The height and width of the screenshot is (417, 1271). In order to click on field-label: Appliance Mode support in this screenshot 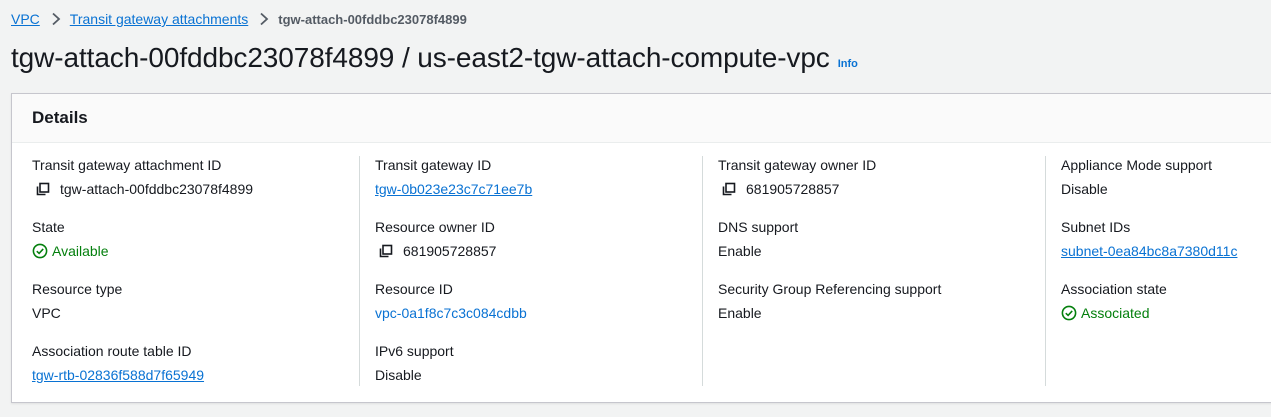, I will do `click(1136, 165)`.